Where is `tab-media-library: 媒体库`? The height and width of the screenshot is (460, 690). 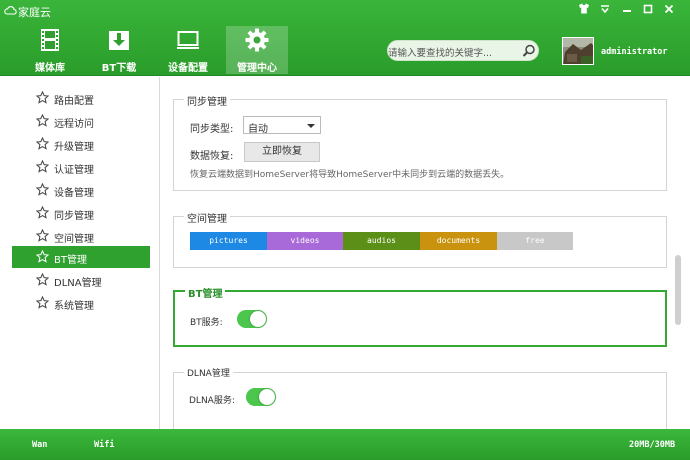
tab-media-library: 媒体库 is located at coordinates (50, 50).